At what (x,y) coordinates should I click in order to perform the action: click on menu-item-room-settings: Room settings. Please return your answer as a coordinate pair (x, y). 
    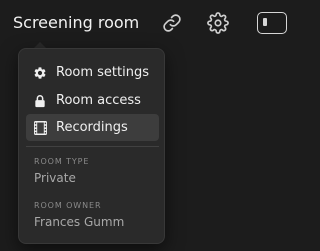
    Looking at the image, I should click on (92, 72).